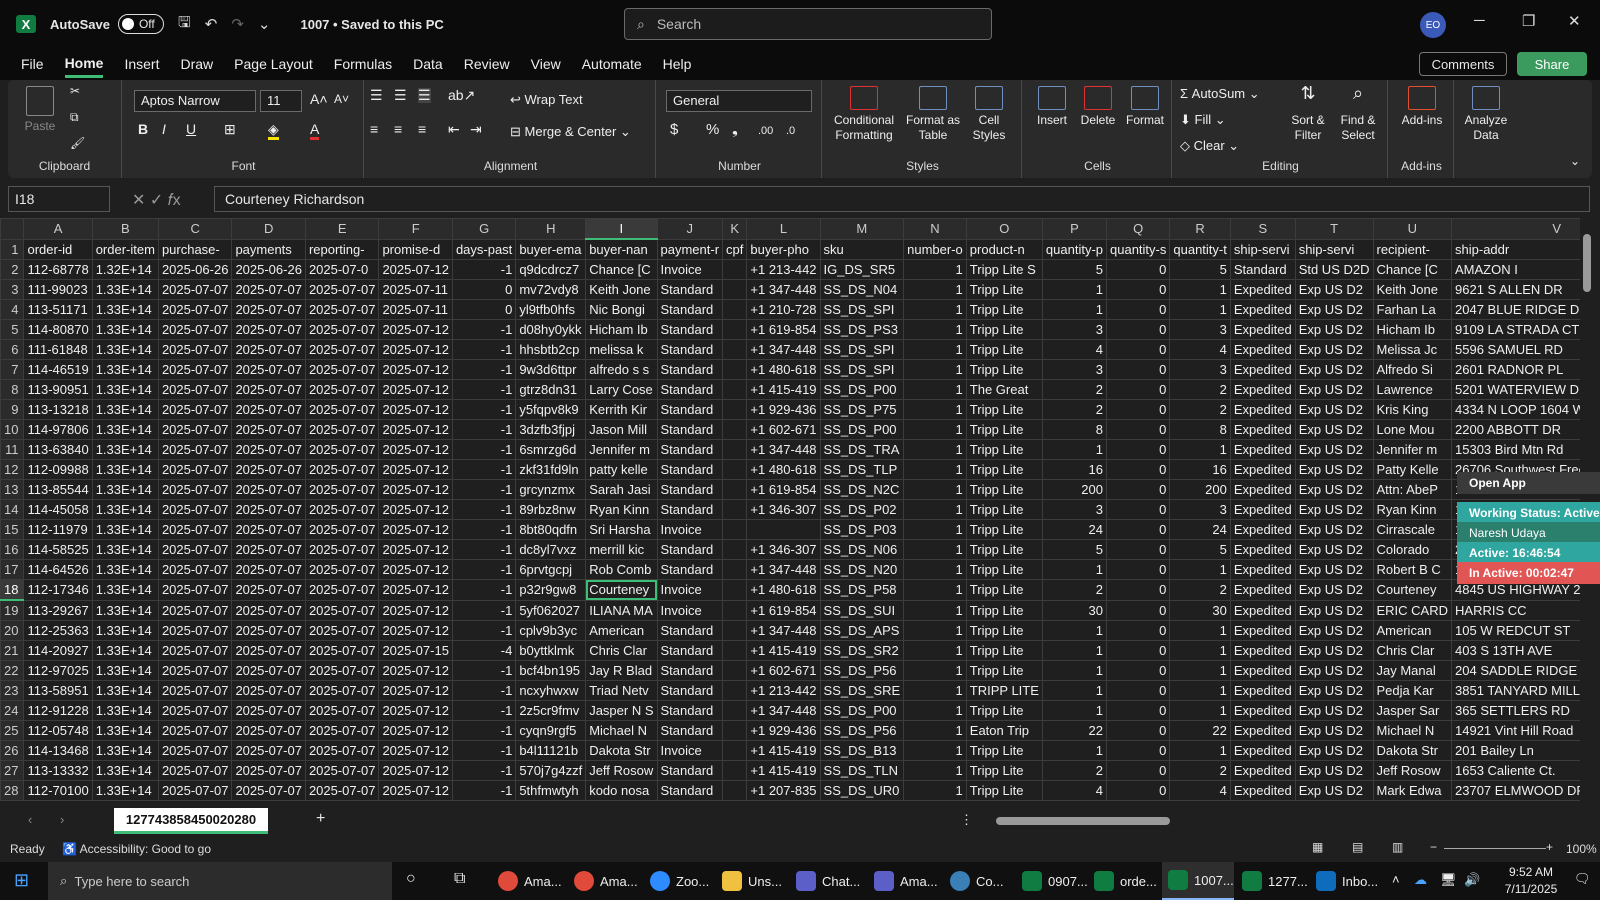 This screenshot has width=1600, height=900. What do you see at coordinates (1495, 848) in the screenshot?
I see `zoom-slider` at bounding box center [1495, 848].